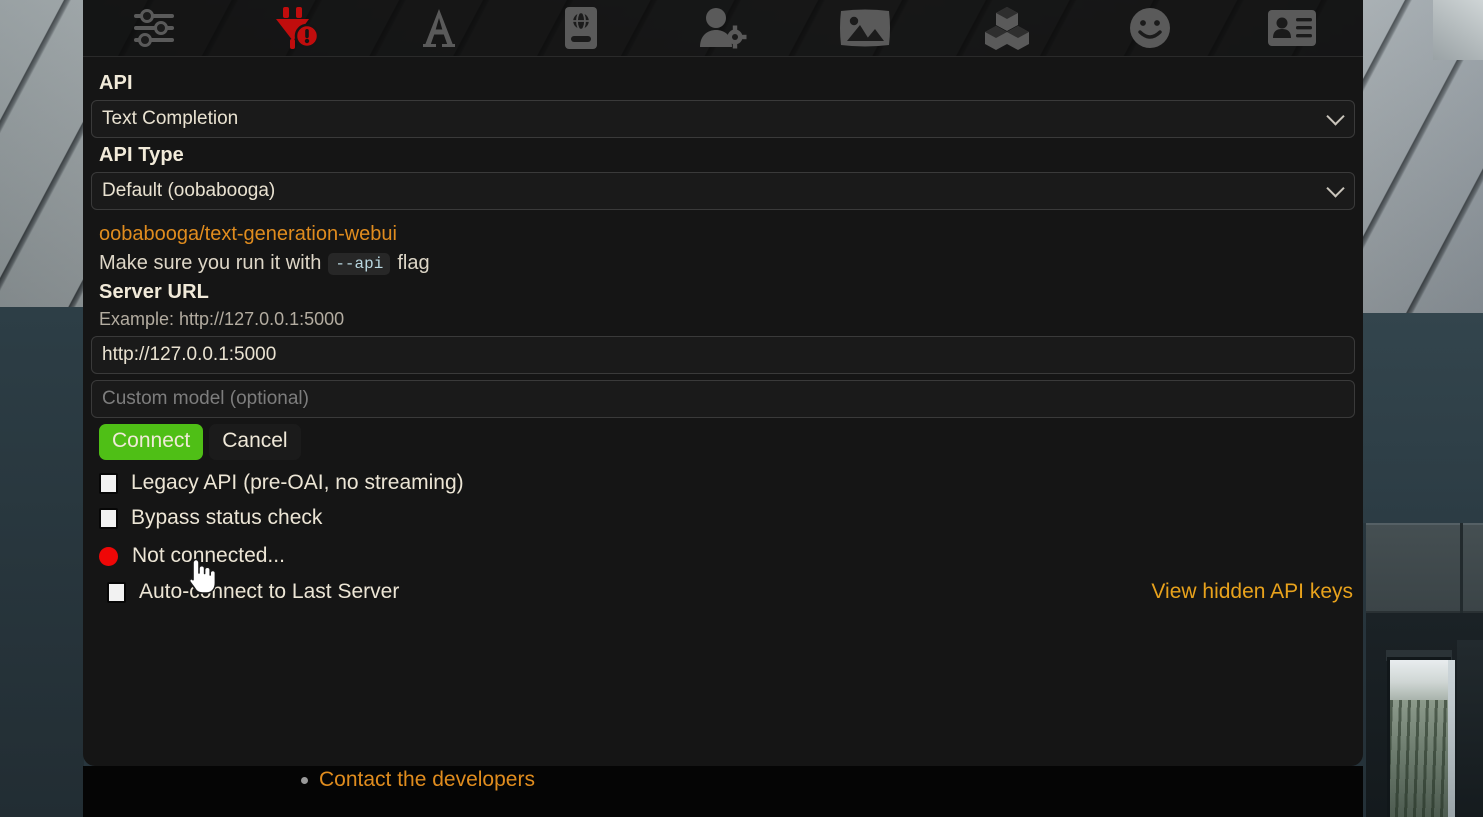 The height and width of the screenshot is (817, 1483). I want to click on toolbar-api-connections, so click(296, 28).